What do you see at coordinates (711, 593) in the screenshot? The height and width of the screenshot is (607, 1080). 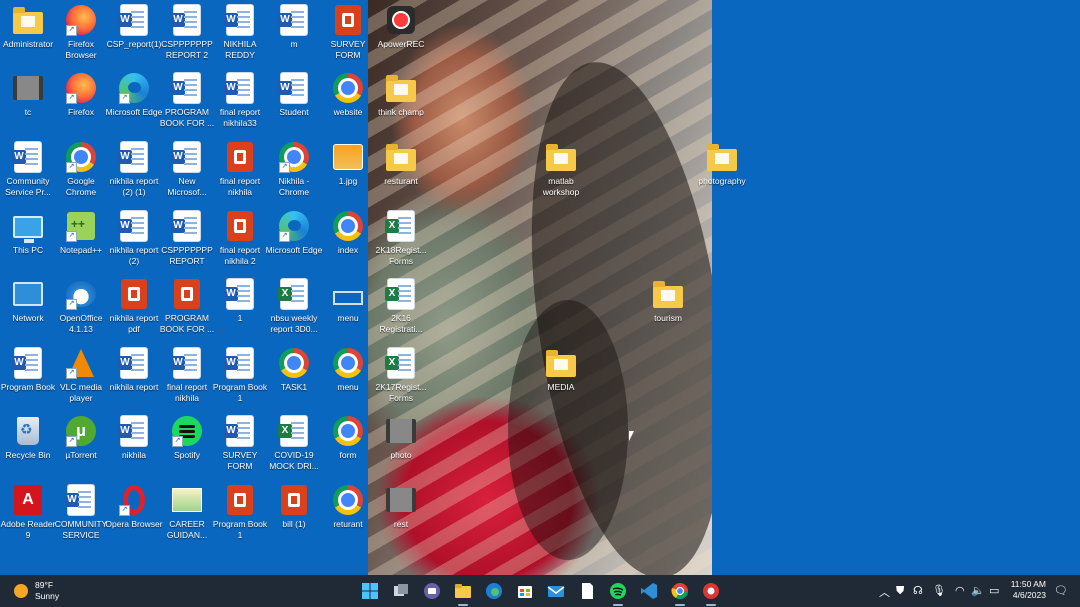 I see `apowerrec-icon` at bounding box center [711, 593].